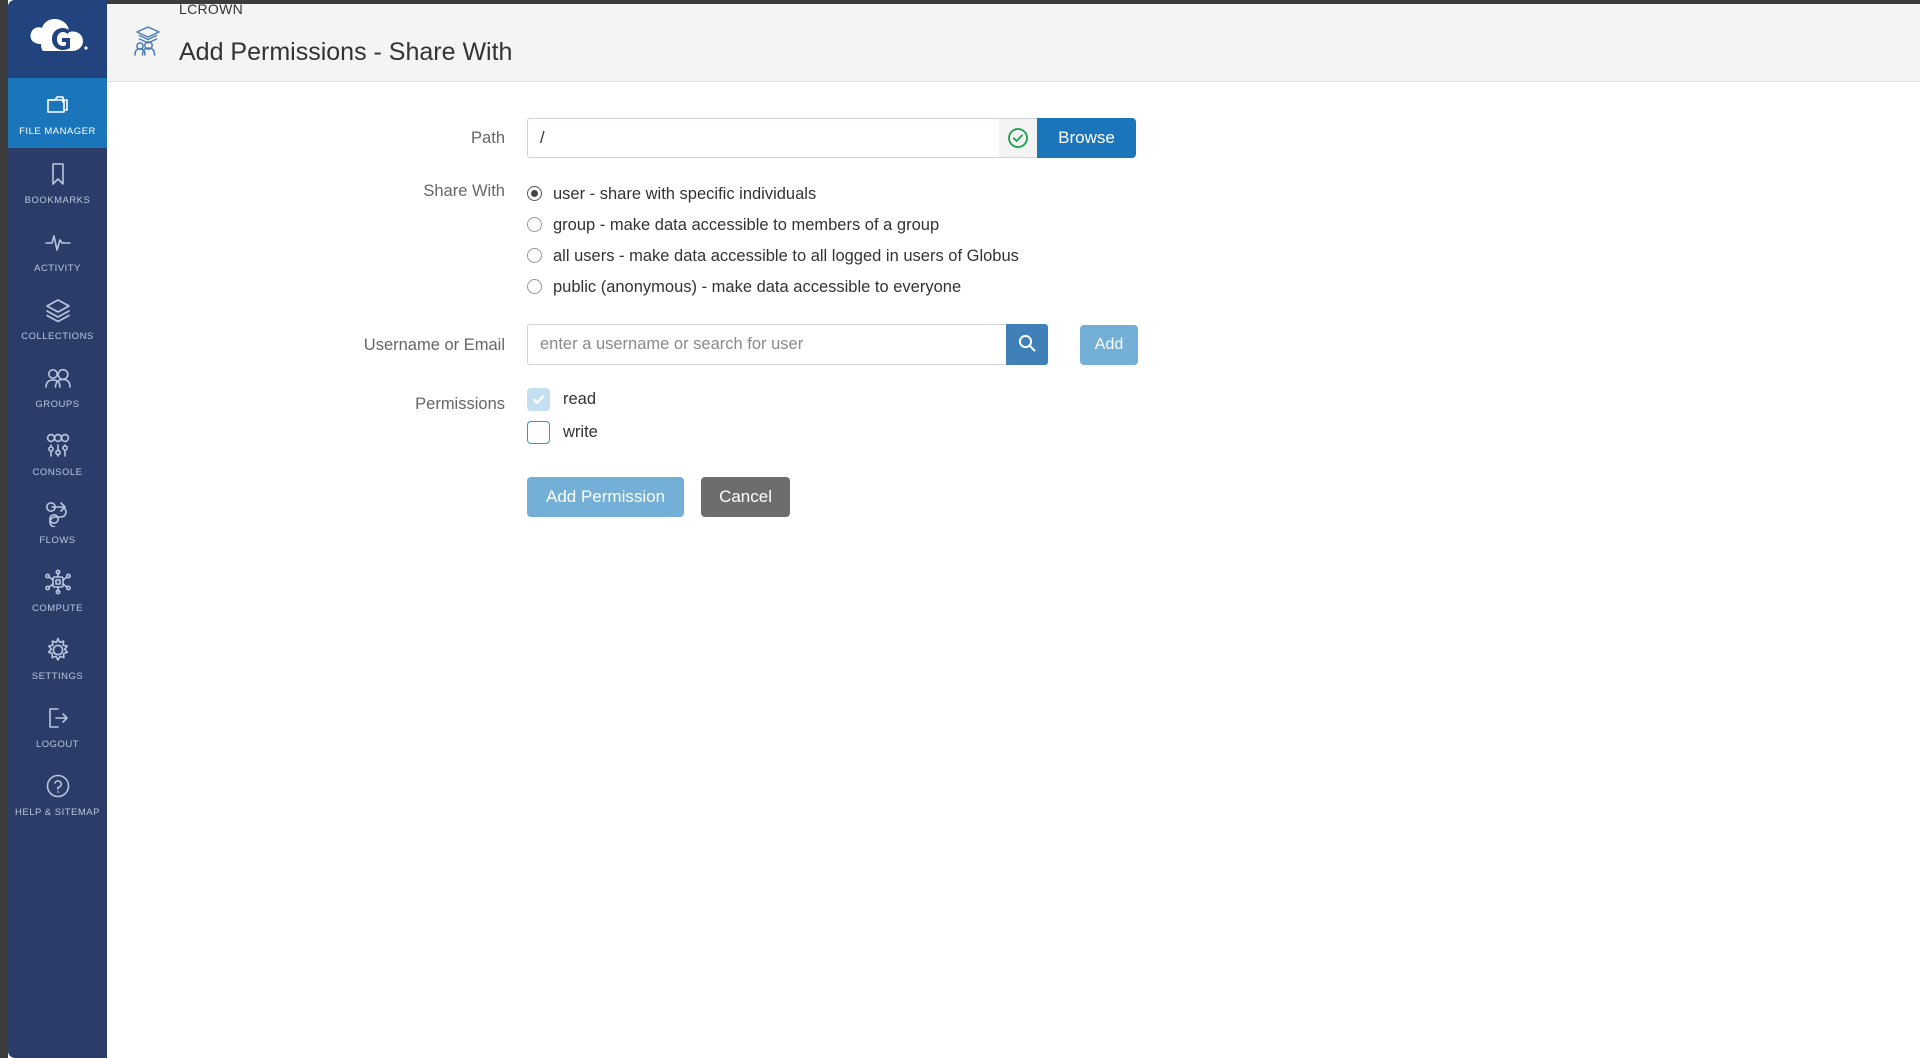 The width and height of the screenshot is (1920, 1058). I want to click on username-field: Add, so click(1223, 344).